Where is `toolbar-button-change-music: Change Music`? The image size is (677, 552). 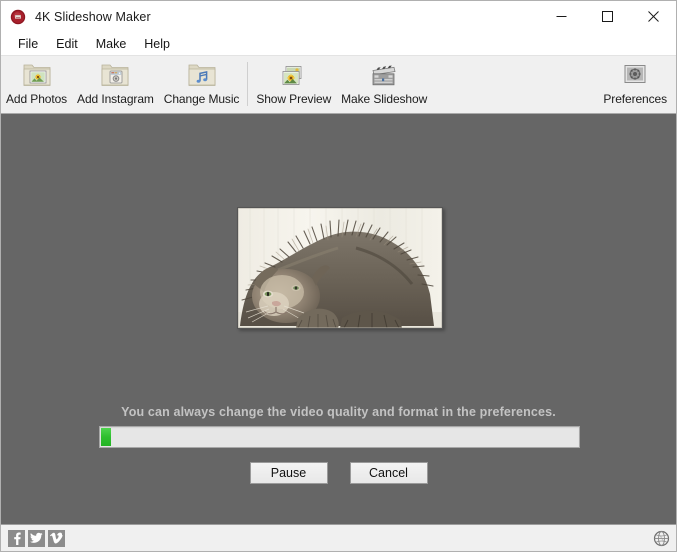
toolbar-button-change-music: Change Music is located at coordinates (202, 83).